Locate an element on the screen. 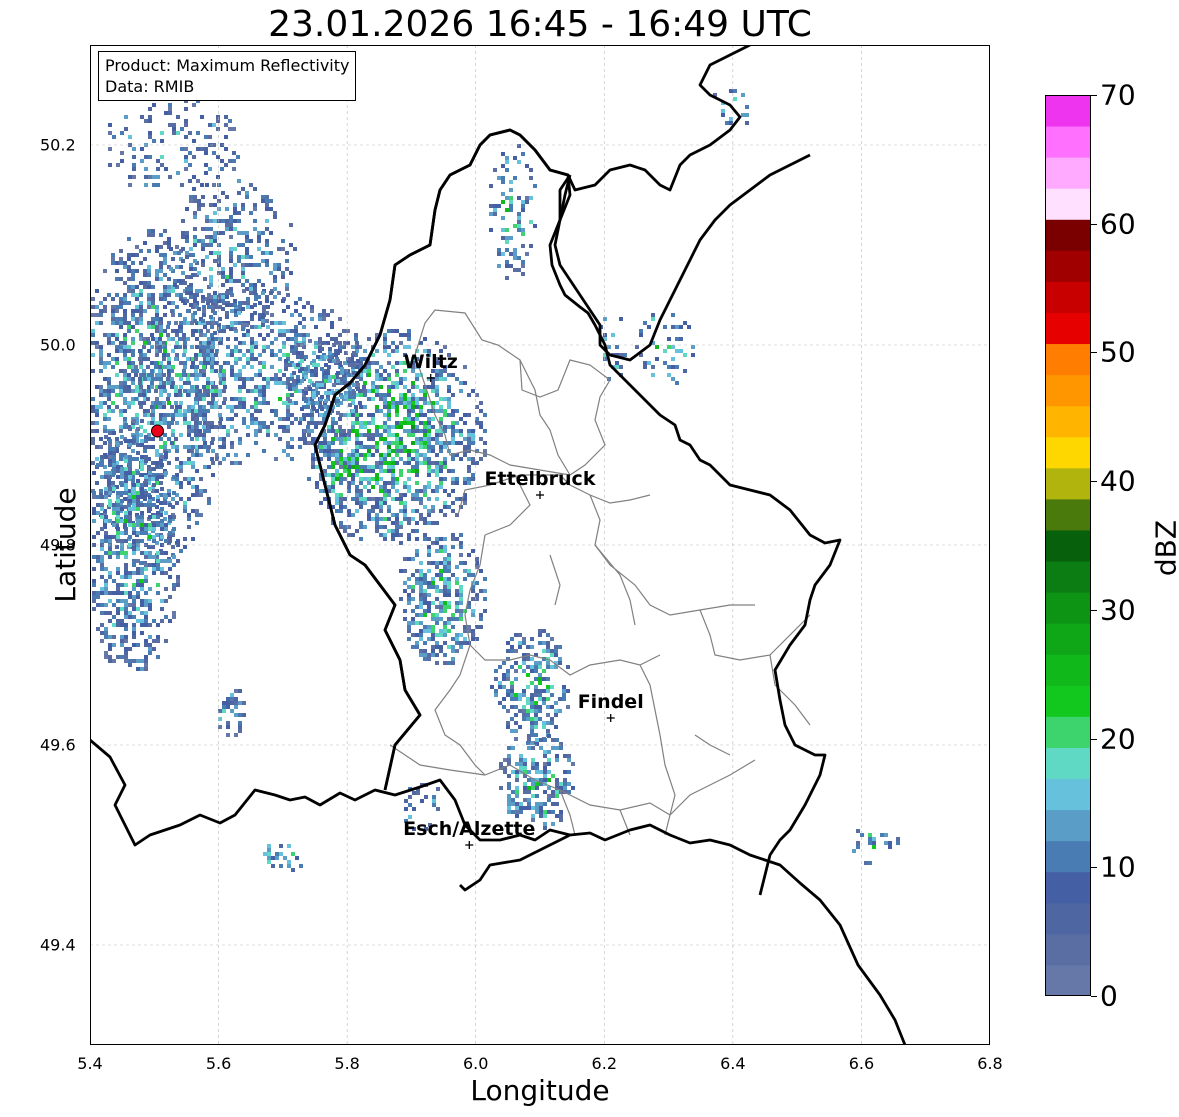 Image resolution: width=1179 pixels, height=1117 pixels. y-tick-label: 50.2 is located at coordinates (58, 145).